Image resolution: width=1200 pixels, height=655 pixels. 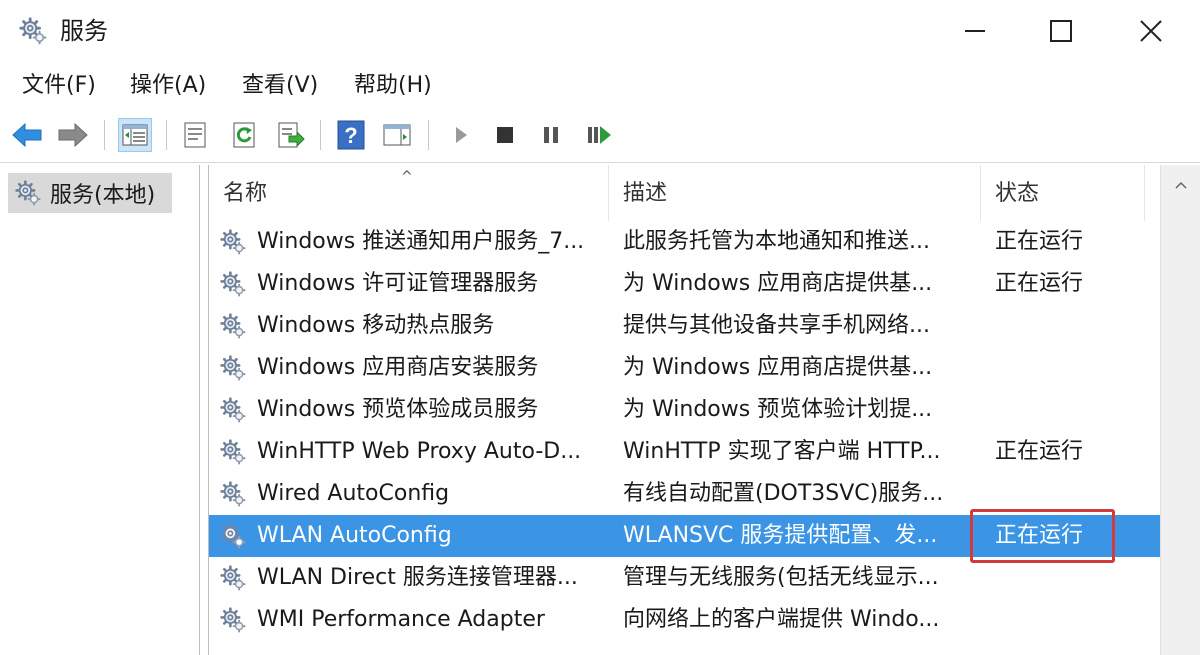 I want to click on table-row: Windows 许可证管理器服务 为 Windows 应用商店提供基... 正在运行, so click(x=685, y=284).